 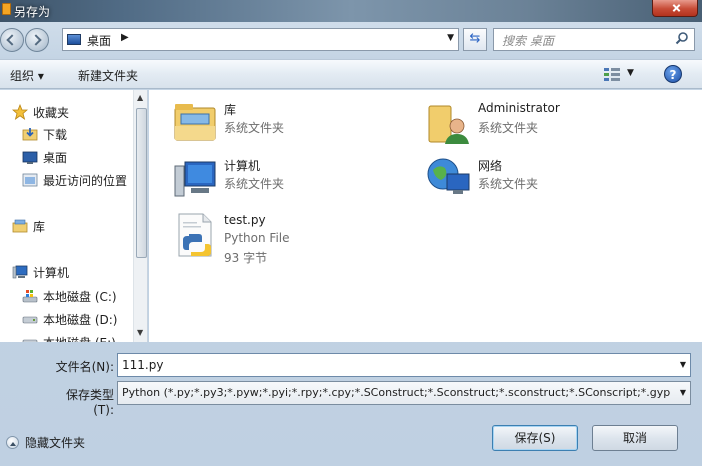 I want to click on scroll-down-icon: ▼, so click(x=140, y=332).